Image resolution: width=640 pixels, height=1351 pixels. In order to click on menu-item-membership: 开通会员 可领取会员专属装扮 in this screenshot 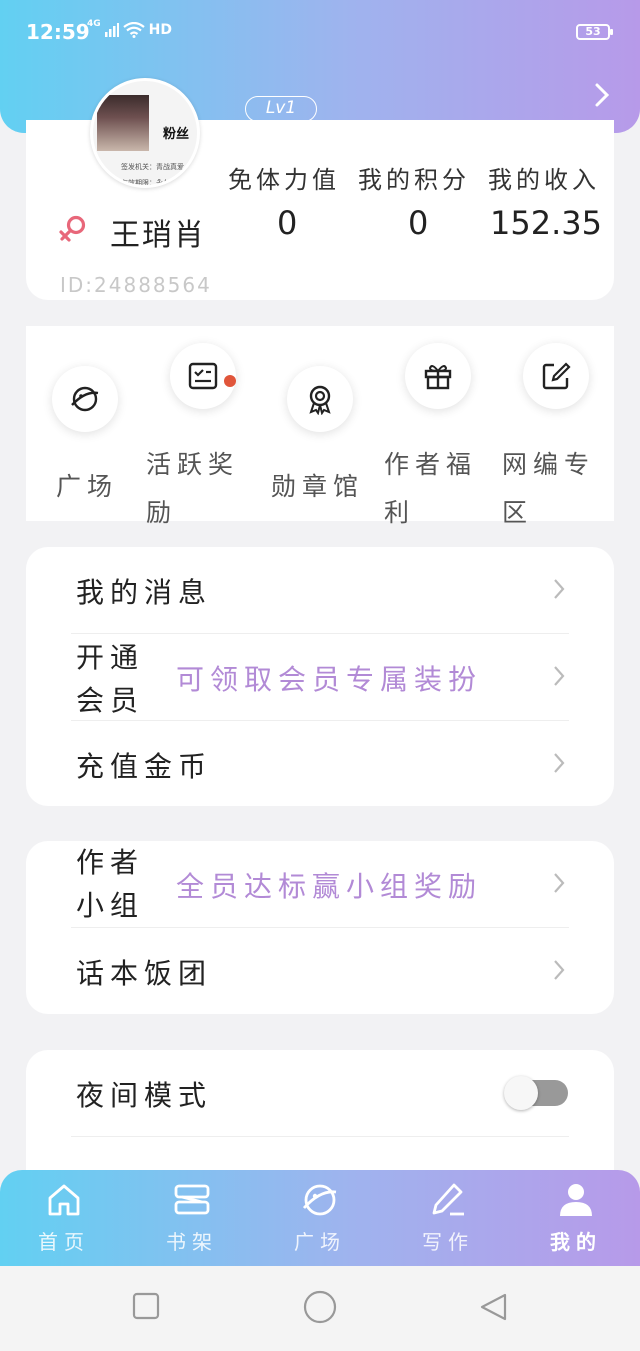, I will do `click(320, 677)`.